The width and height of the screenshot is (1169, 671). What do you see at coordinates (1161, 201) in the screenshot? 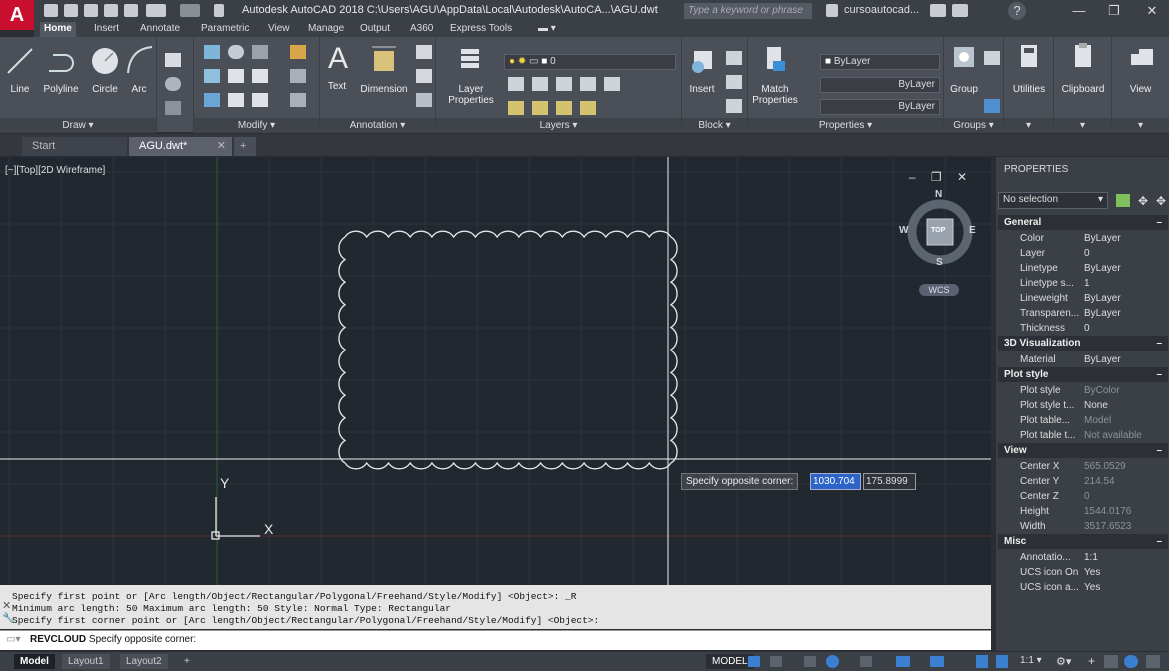
I see `quick-select-icon: ✥` at bounding box center [1161, 201].